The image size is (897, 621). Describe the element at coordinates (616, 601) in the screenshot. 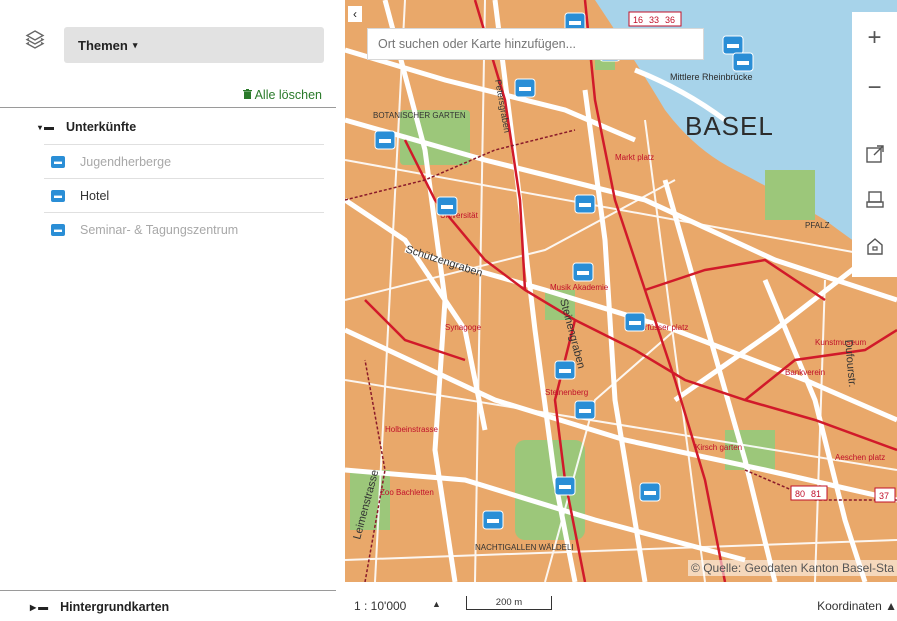

I see `bottom-bar: 1 : 10'000 ▲ 200 m Koordinaten ▲` at that location.